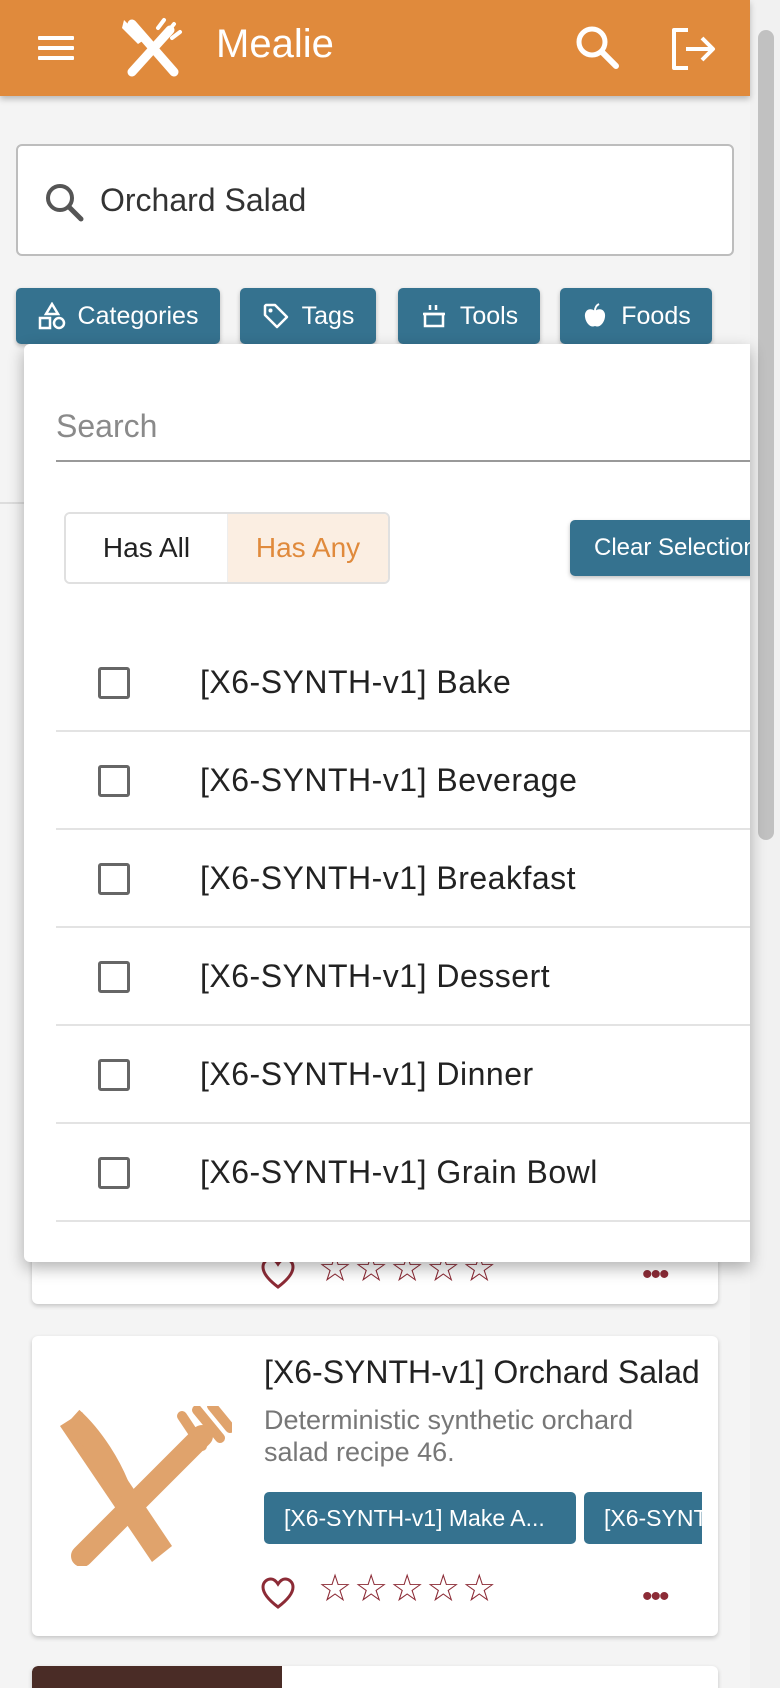 The width and height of the screenshot is (780, 1688). I want to click on foods-label: Foods, so click(656, 315).